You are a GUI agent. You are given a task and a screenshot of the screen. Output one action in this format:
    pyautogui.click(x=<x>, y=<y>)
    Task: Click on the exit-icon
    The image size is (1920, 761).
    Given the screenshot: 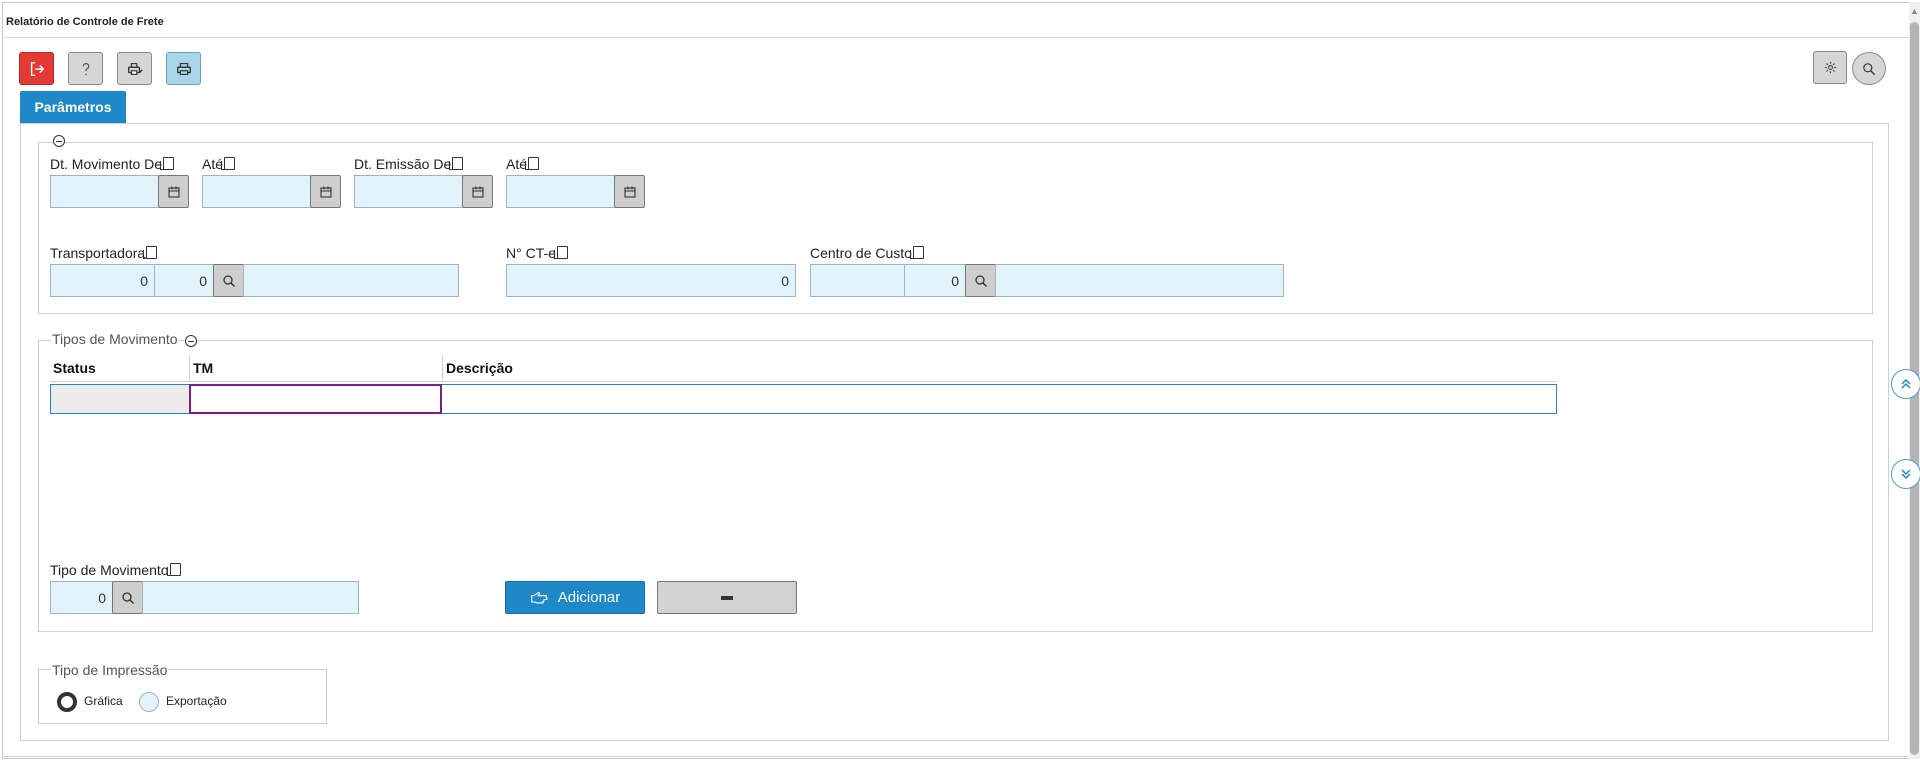 What is the action you would take?
    pyautogui.click(x=37, y=68)
    